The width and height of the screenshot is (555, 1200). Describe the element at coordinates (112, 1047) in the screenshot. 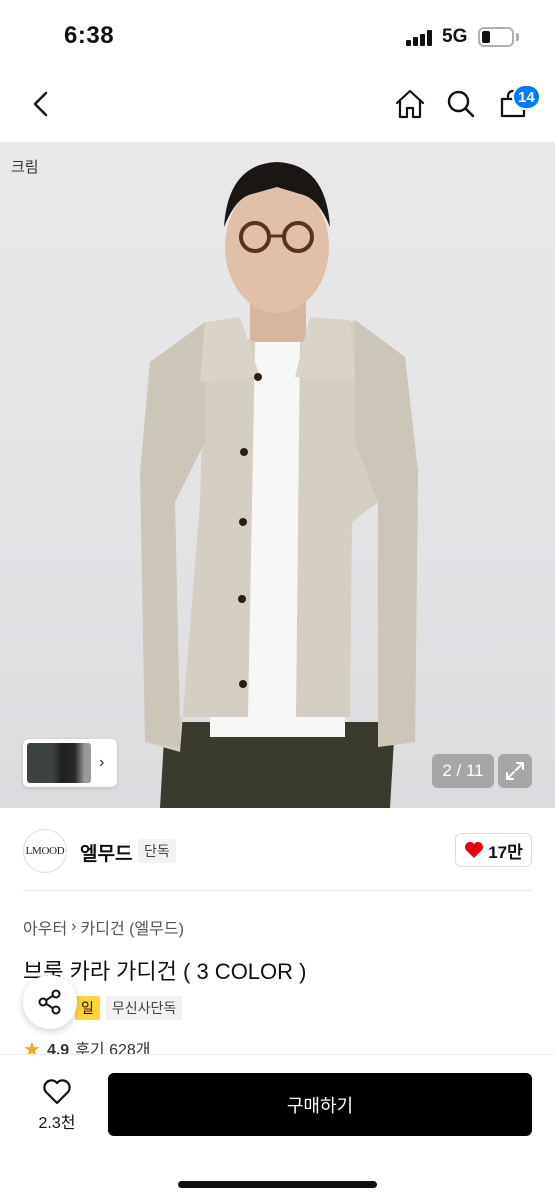

I see `review-count: 후기 628개` at that location.